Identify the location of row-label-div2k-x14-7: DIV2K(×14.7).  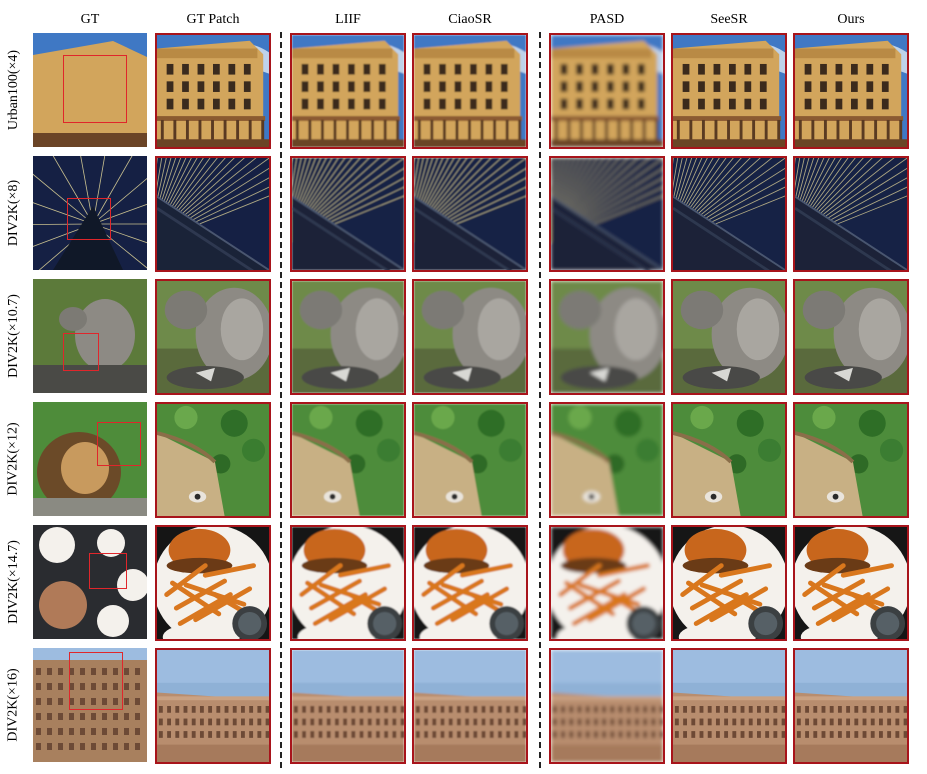
(13, 582).